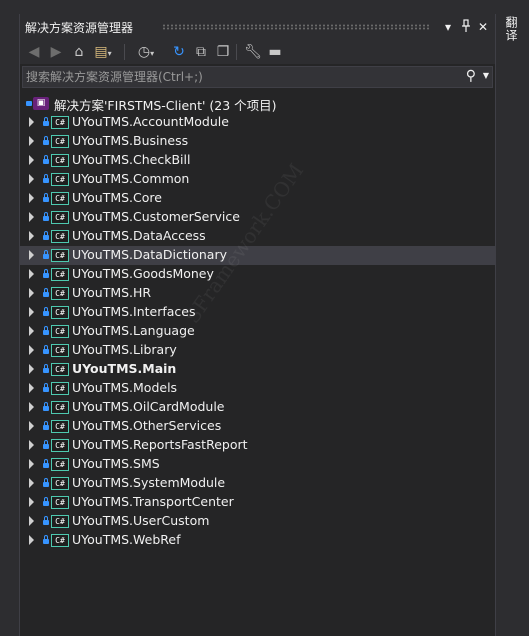 The width and height of the screenshot is (529, 636). I want to click on project-node: C# UYouTMS.UserCustom, so click(257, 521).